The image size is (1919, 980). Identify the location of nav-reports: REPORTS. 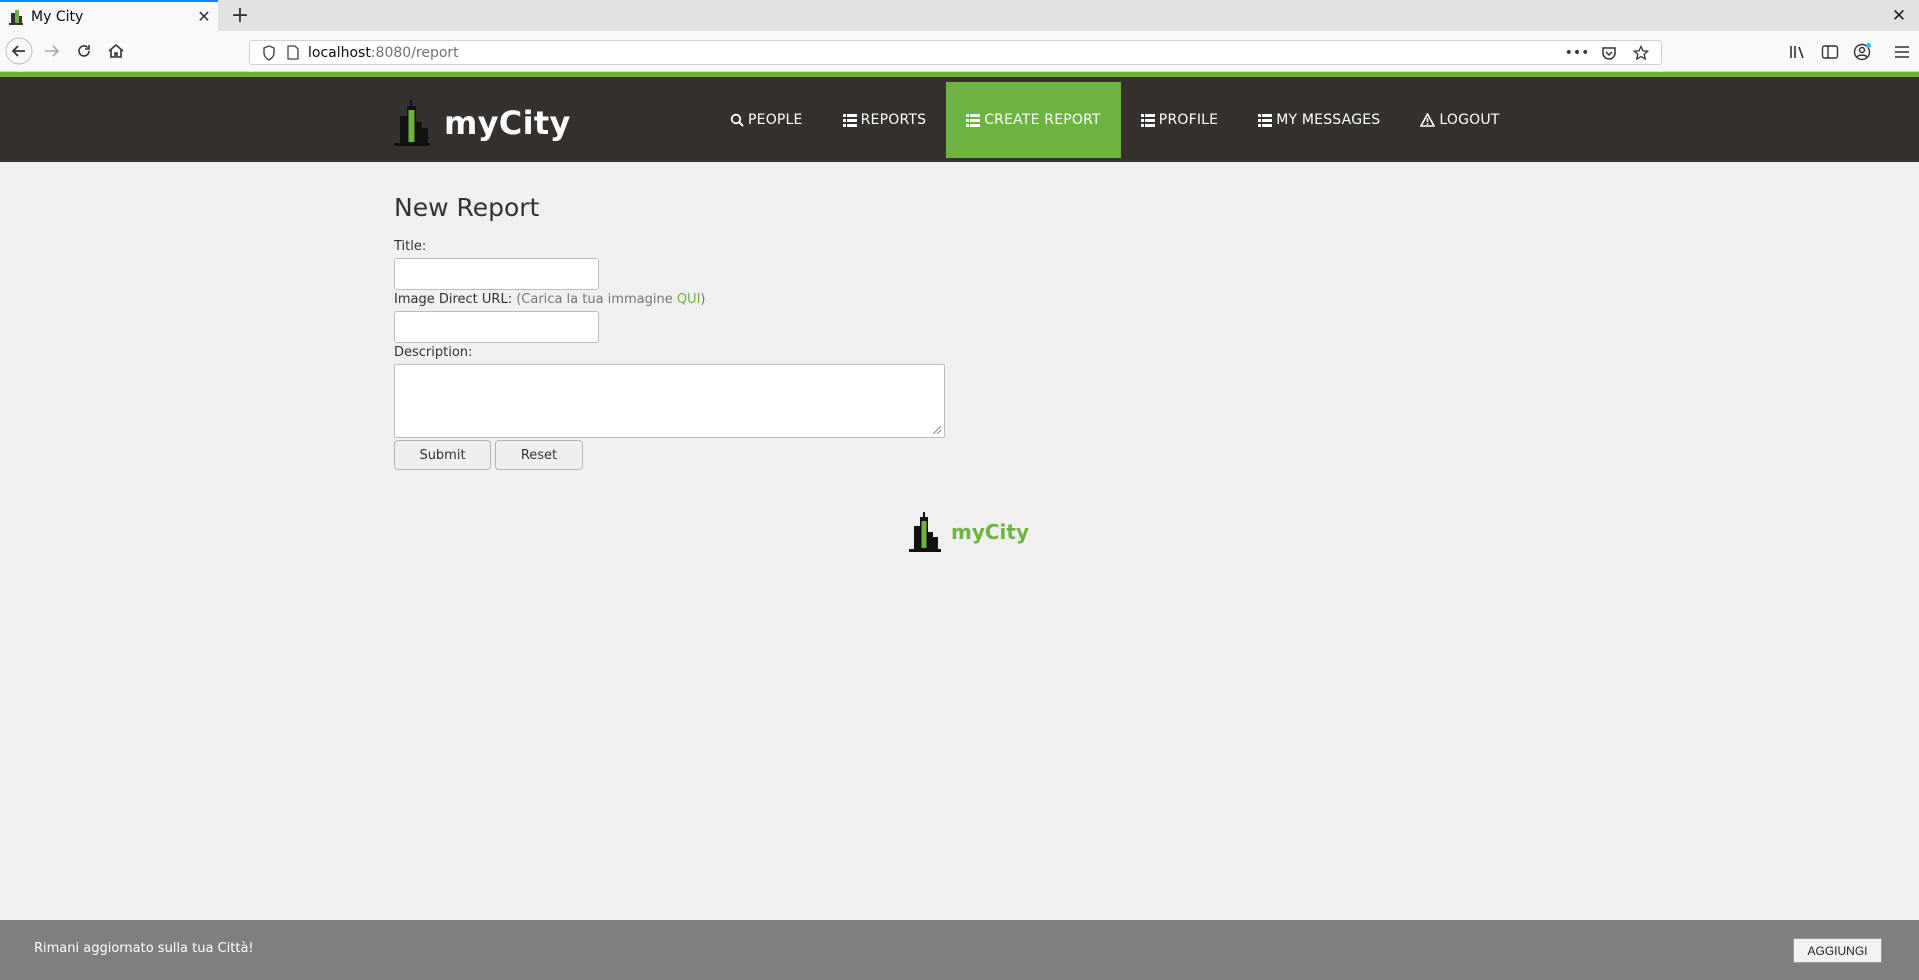
(885, 120).